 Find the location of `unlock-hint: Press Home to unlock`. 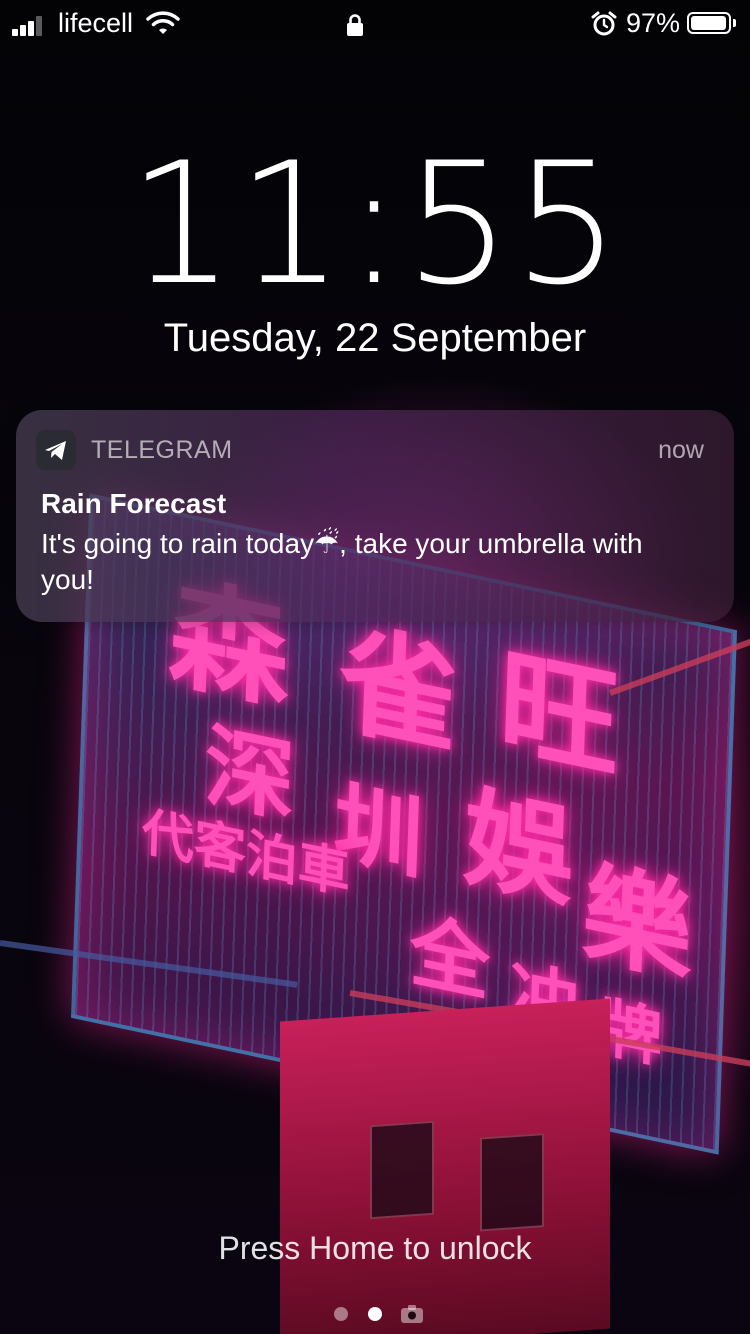

unlock-hint: Press Home to unlock is located at coordinates (375, 1248).